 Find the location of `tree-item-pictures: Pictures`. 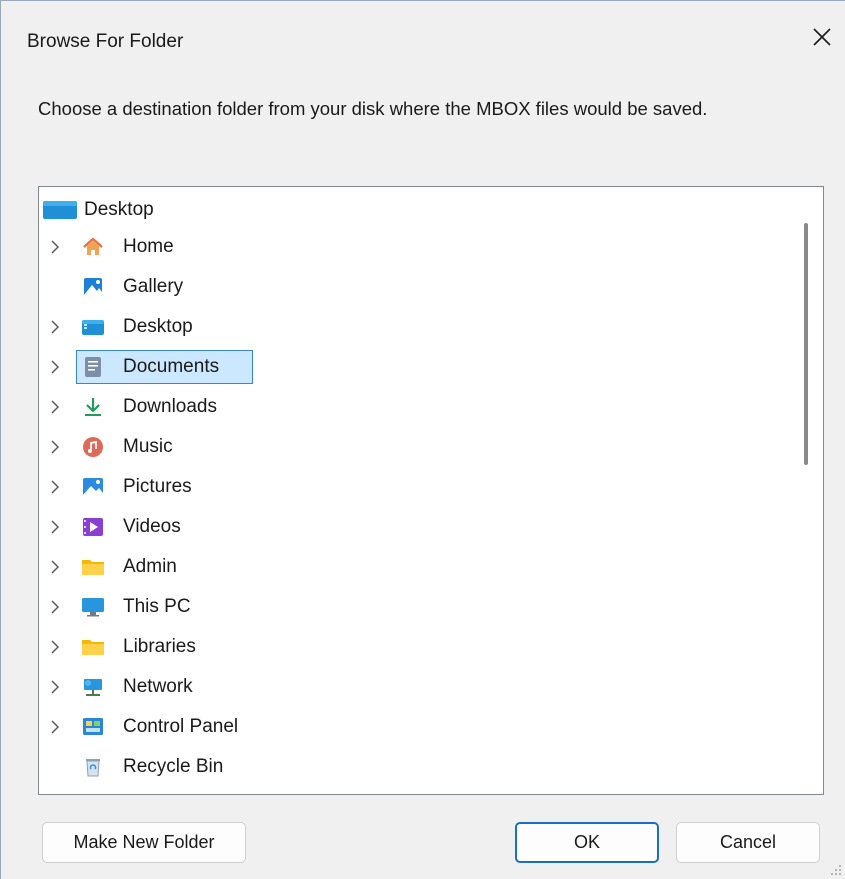

tree-item-pictures: Pictures is located at coordinates (419, 487).